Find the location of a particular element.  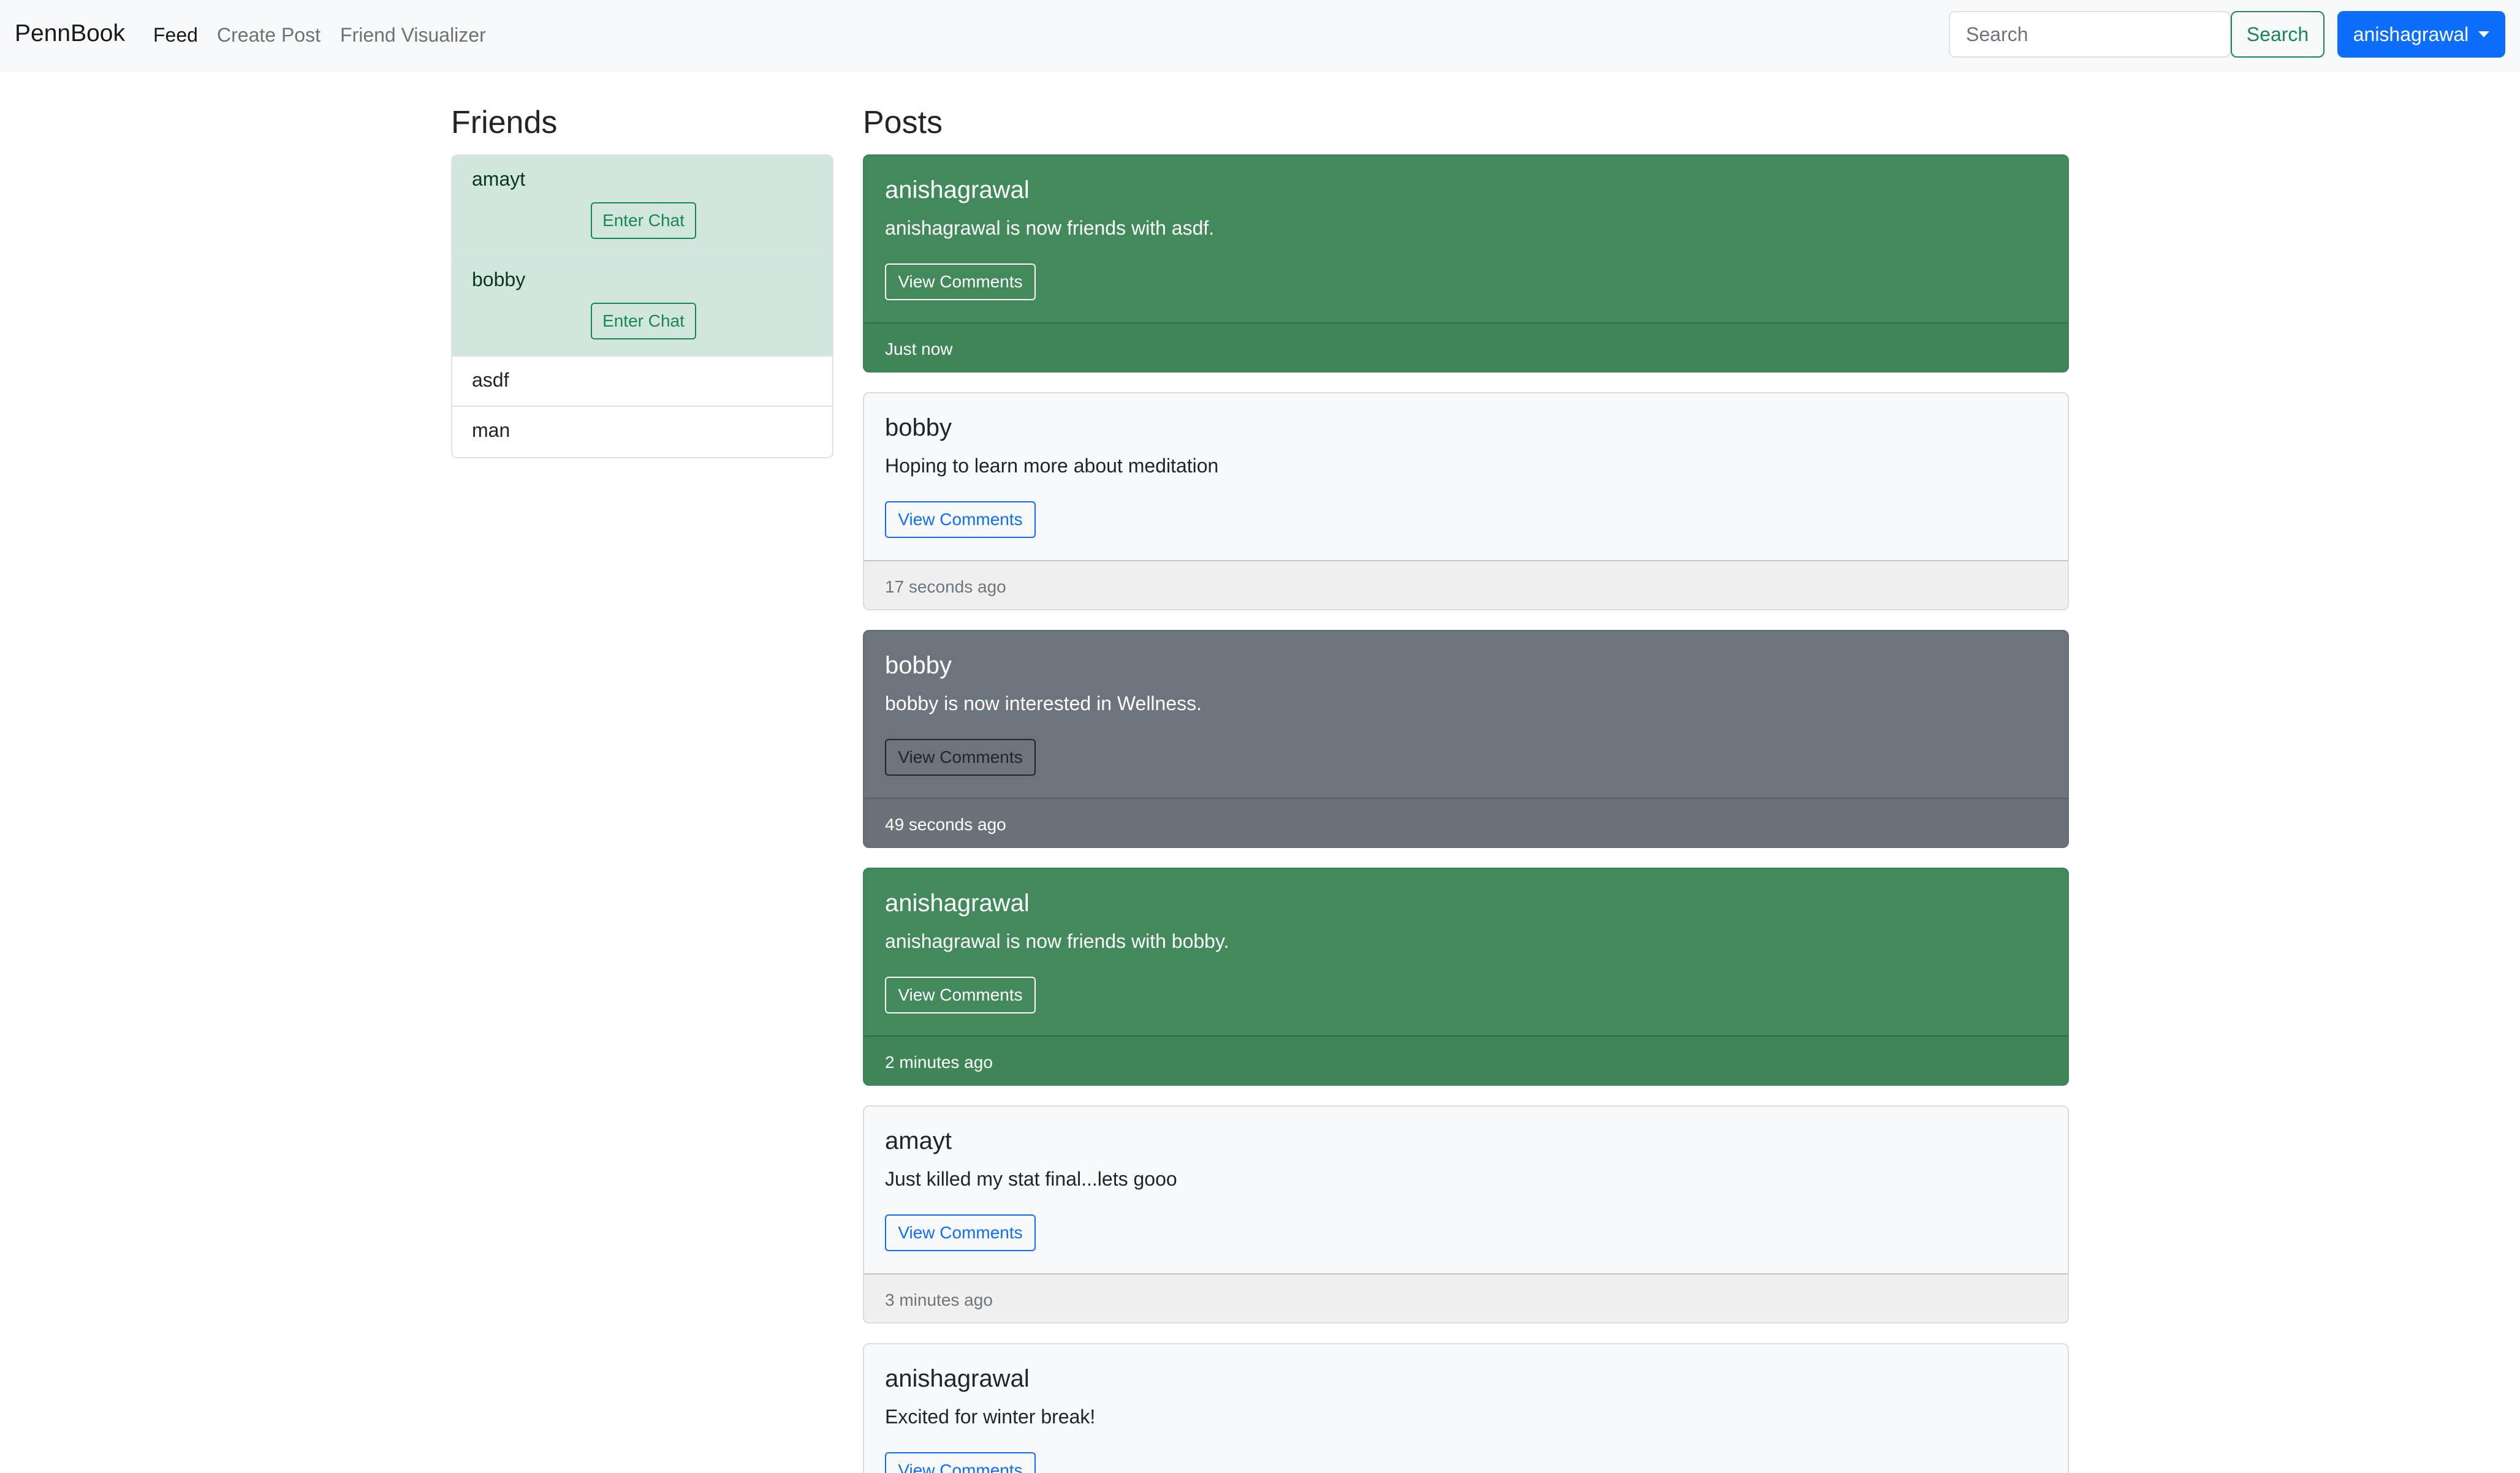

friend-item-bobby: bobby Enter Chat is located at coordinates (642, 306).